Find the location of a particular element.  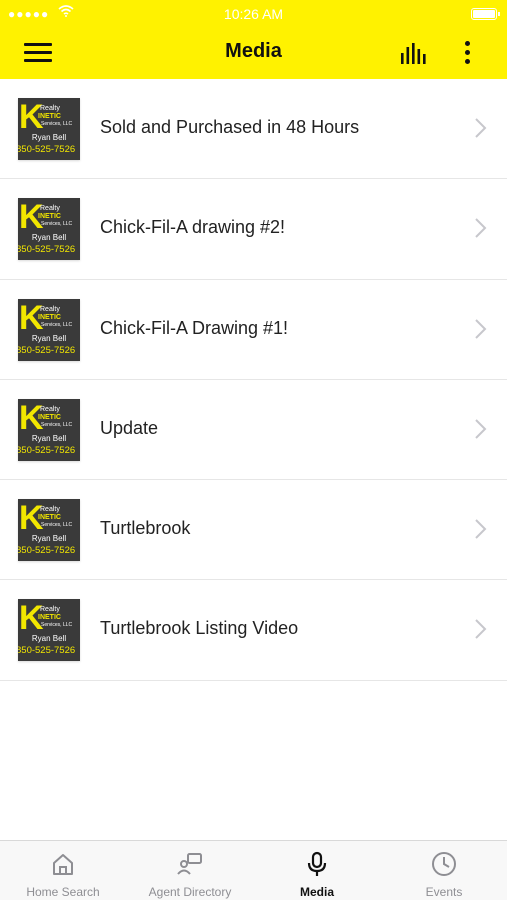

top-bar: ●●●●● 10:26 AM Media is located at coordinates (253, 39).